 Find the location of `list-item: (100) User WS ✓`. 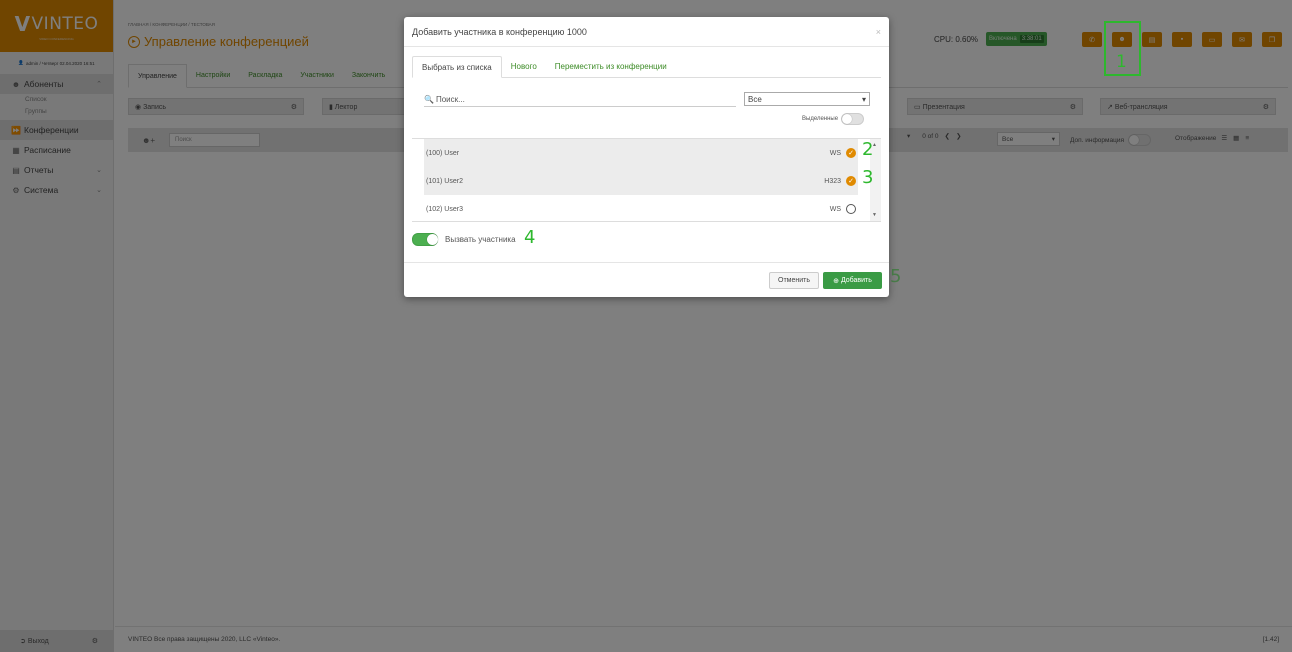

list-item: (100) User WS ✓ is located at coordinates (641, 153).